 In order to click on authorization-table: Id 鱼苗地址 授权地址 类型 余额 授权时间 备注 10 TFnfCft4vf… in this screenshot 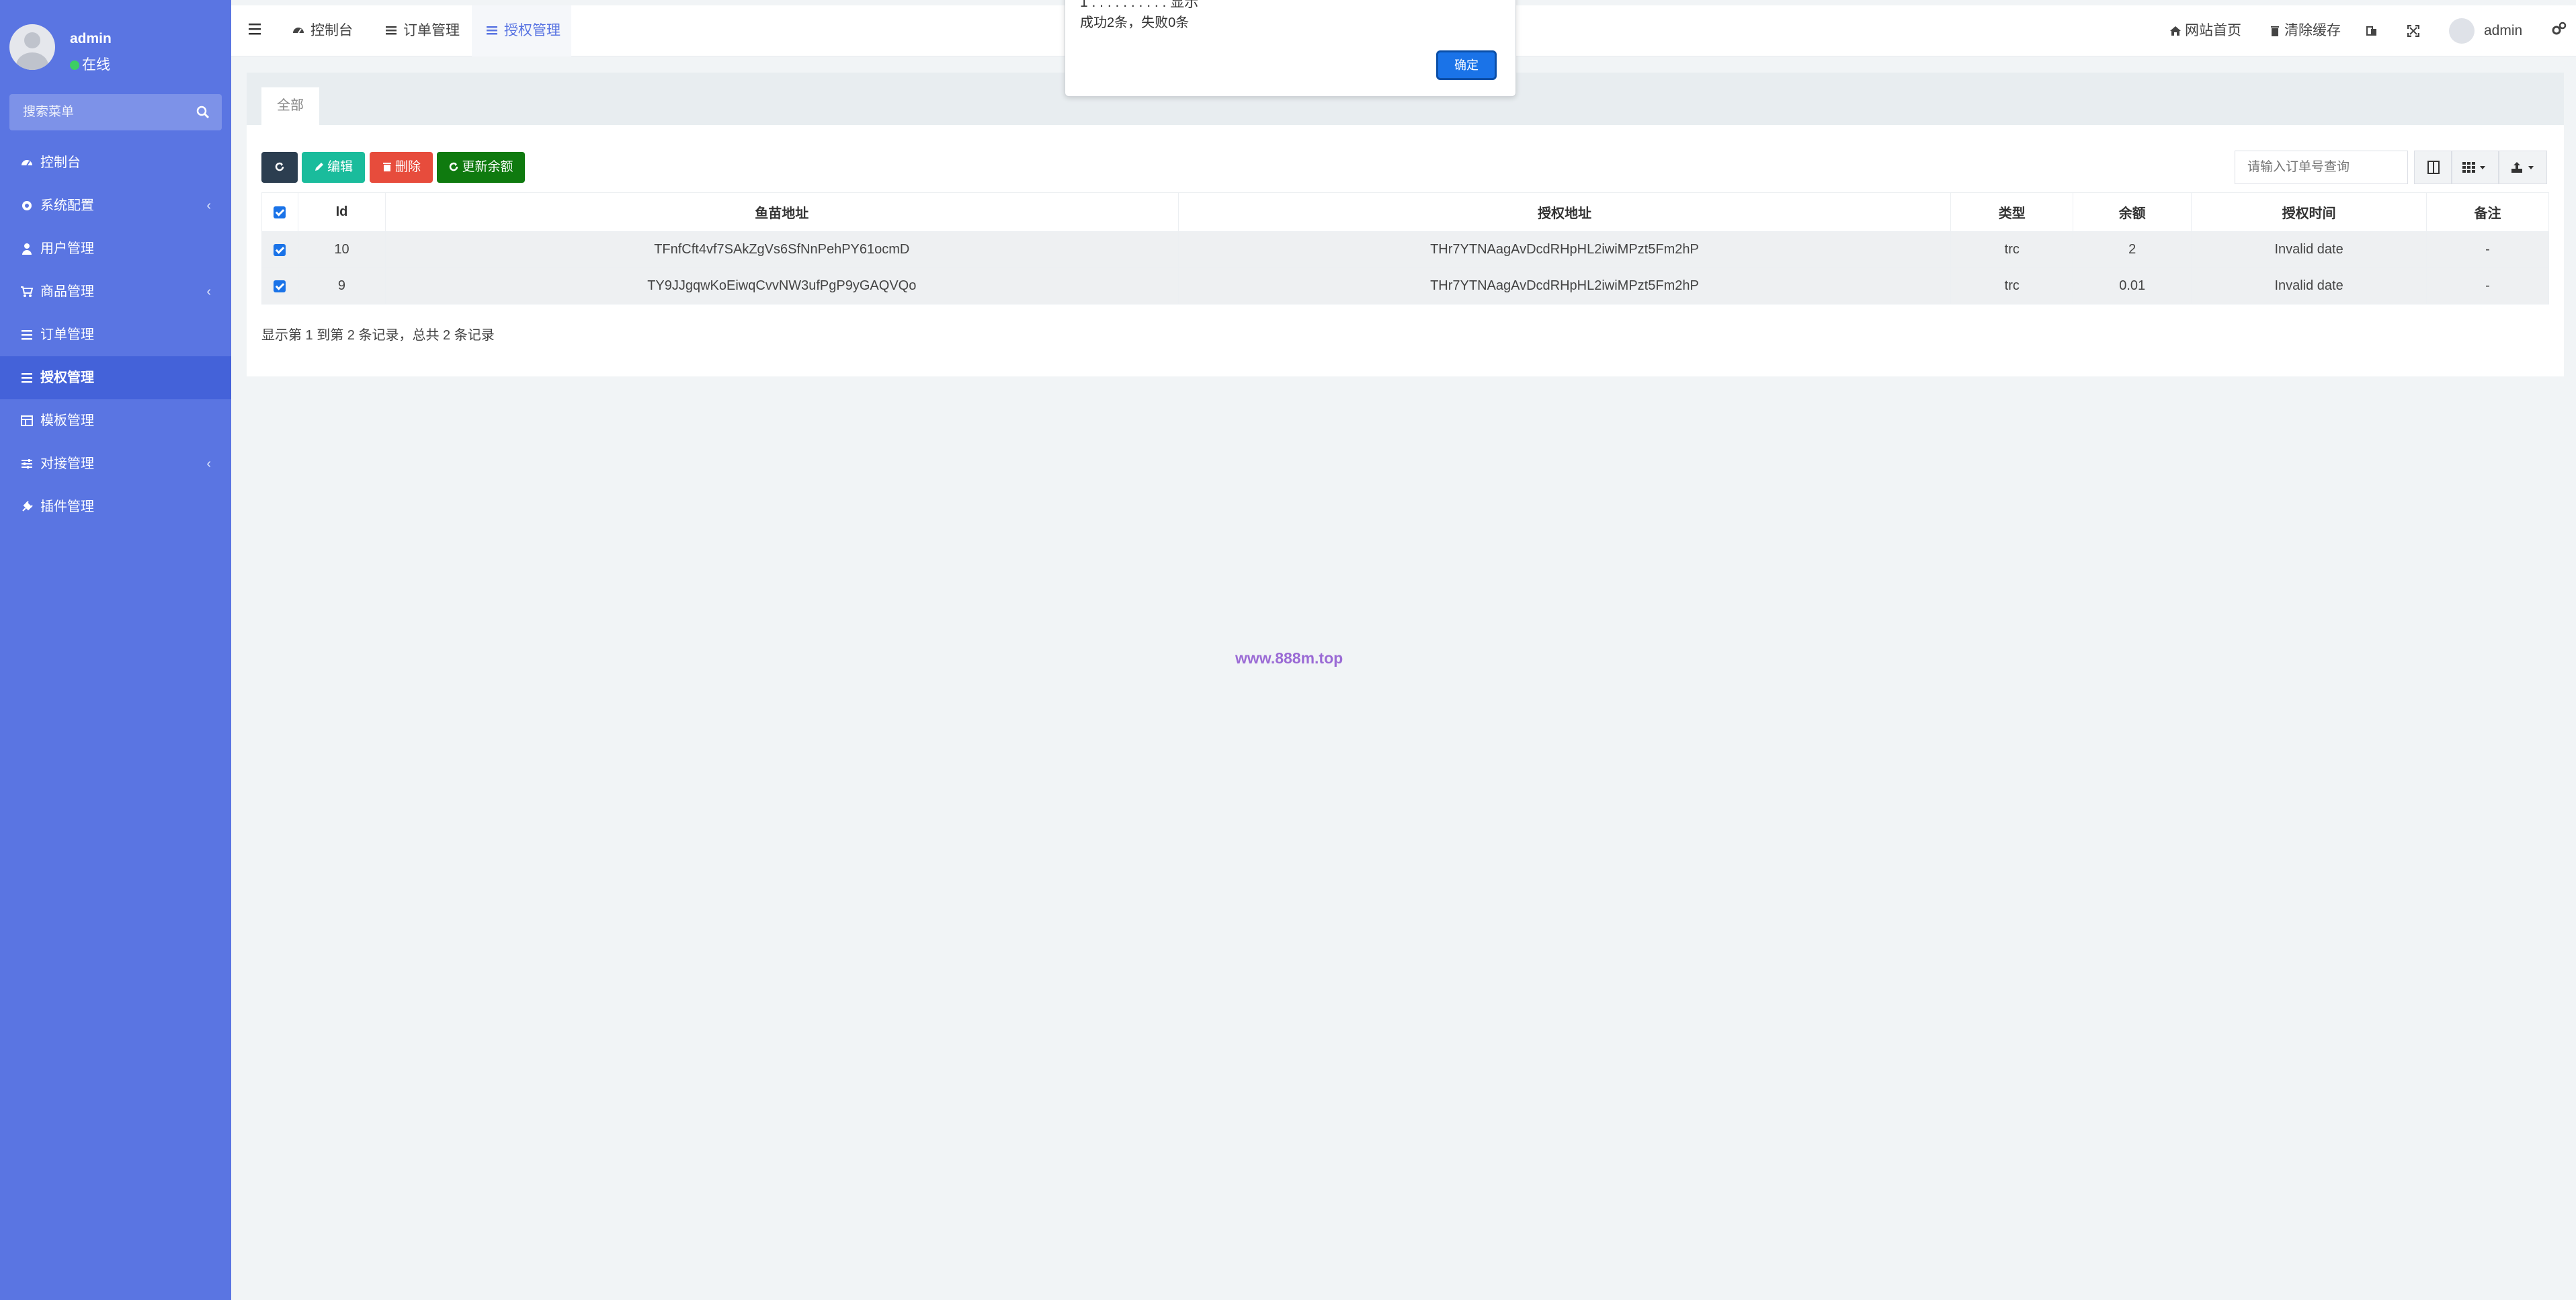, I will do `click(1405, 248)`.